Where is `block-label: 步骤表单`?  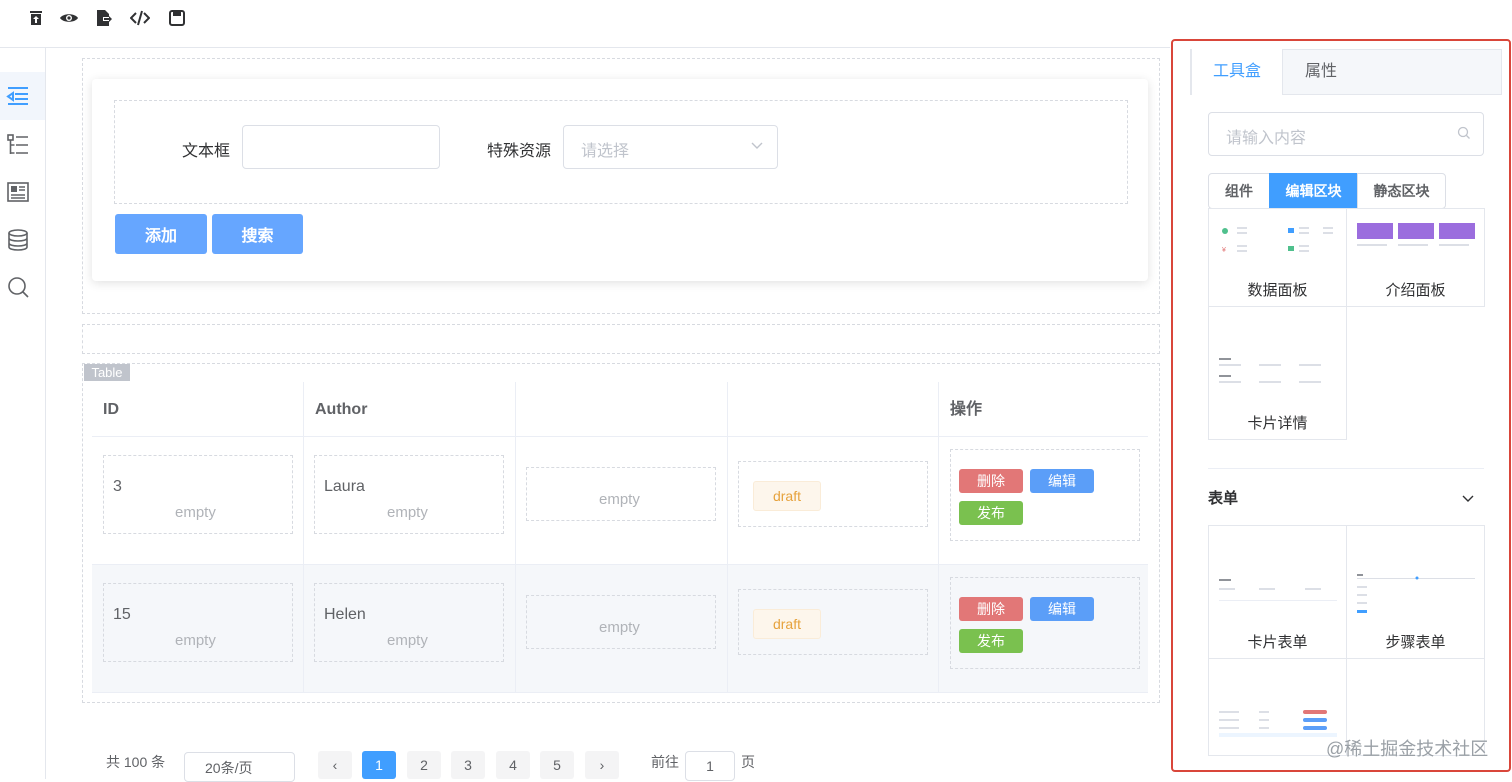 block-label: 步骤表单 is located at coordinates (1415, 642).